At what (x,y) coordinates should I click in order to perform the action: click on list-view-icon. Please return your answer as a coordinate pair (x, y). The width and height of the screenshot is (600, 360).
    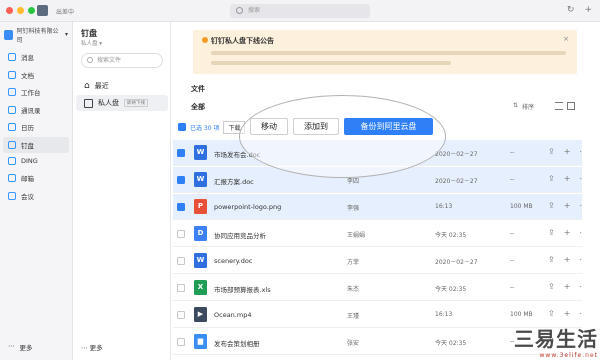
    Looking at the image, I should click on (559, 106).